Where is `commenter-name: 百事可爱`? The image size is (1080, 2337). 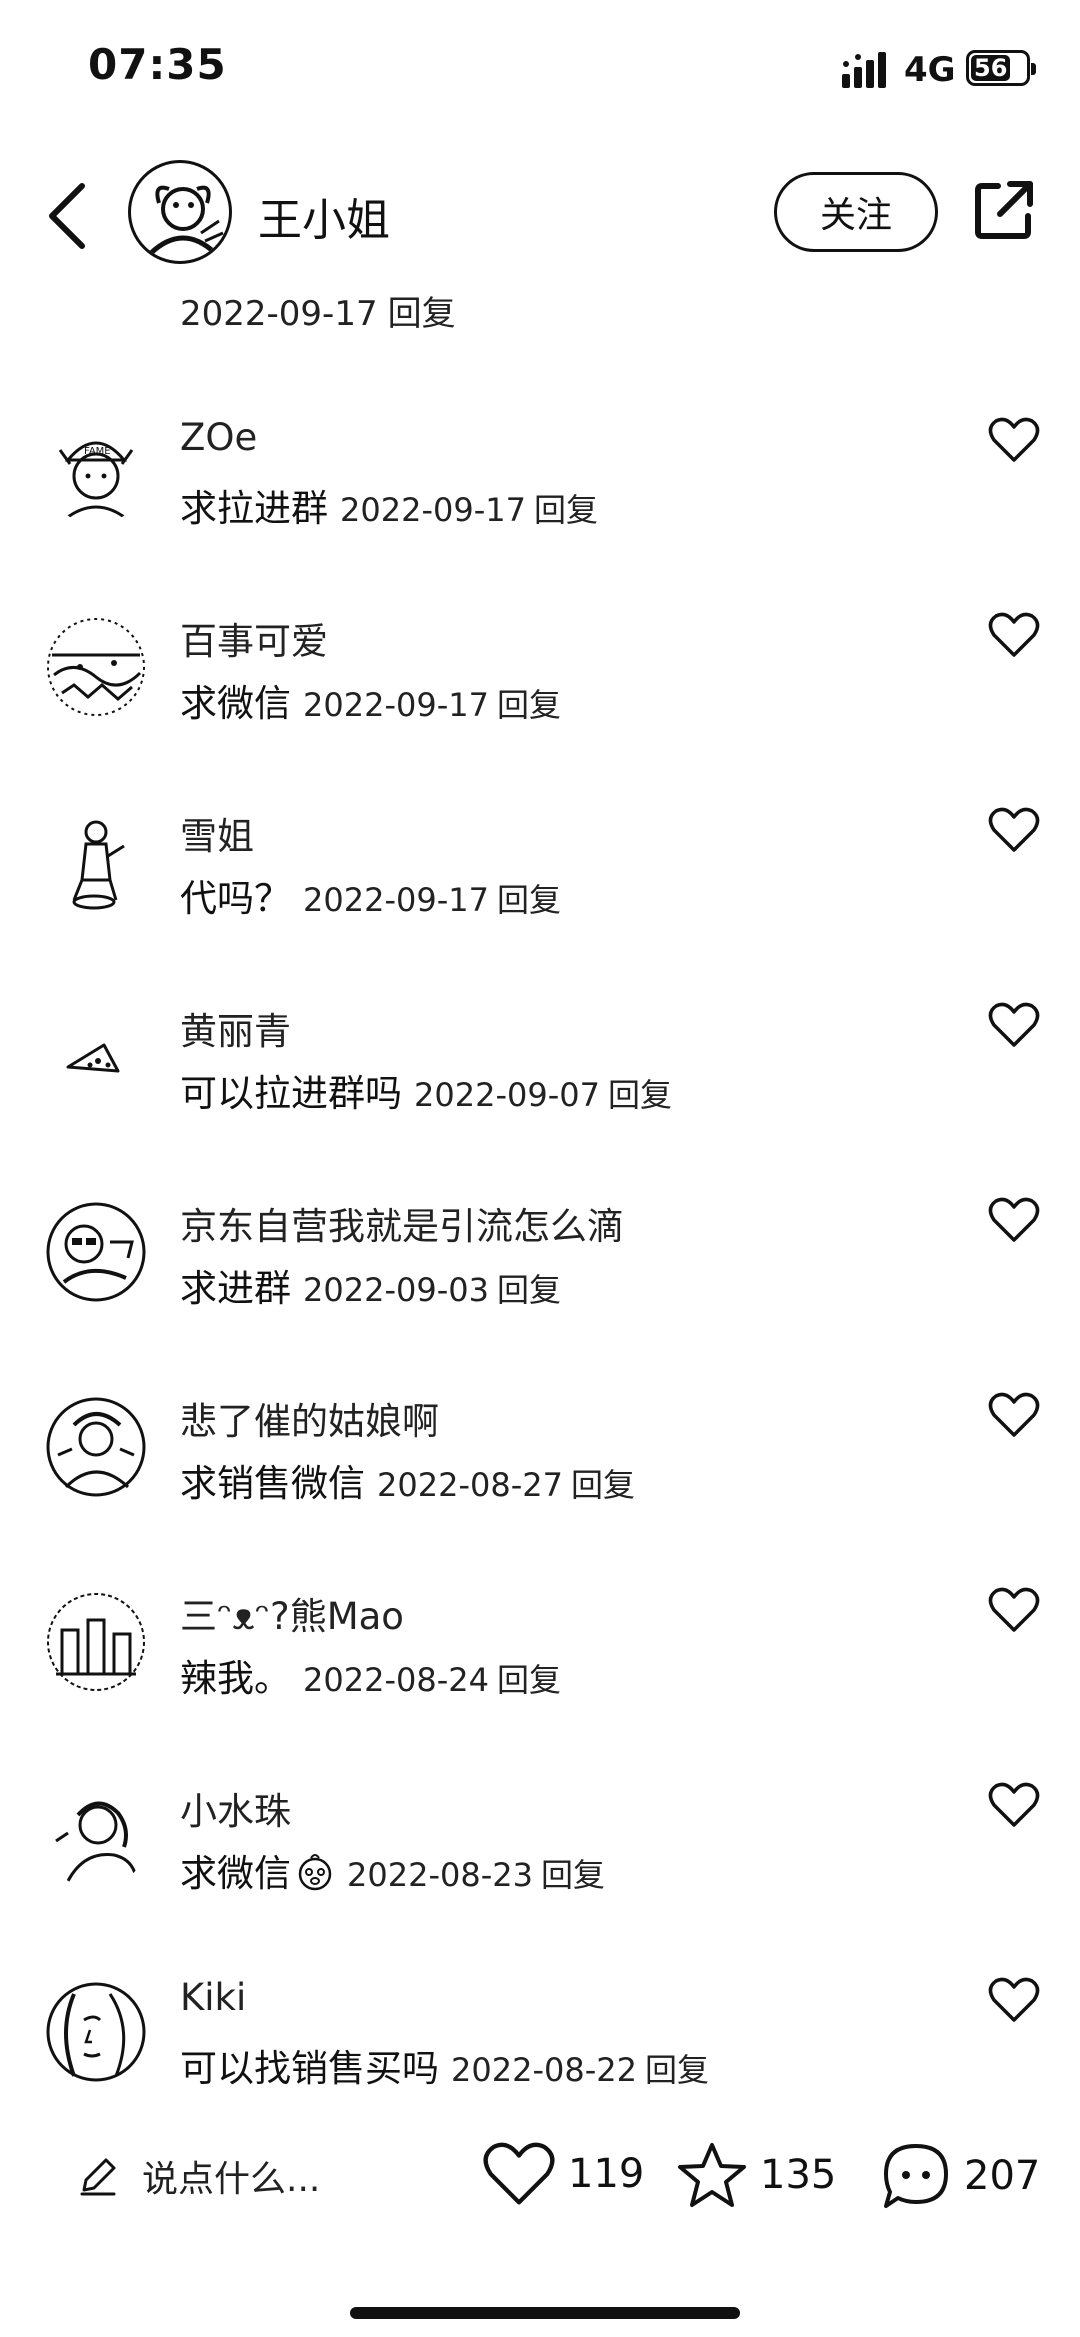
commenter-name: 百事可爱 is located at coordinates (254, 638).